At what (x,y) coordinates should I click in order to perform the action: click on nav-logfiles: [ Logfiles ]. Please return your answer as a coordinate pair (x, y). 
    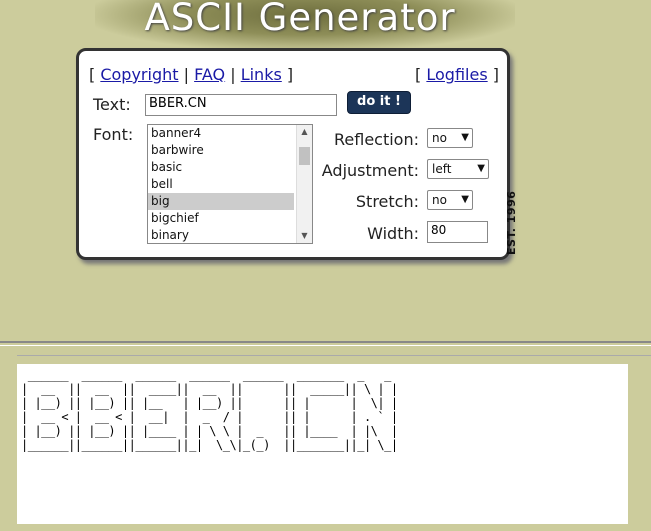
    Looking at the image, I should click on (457, 74).